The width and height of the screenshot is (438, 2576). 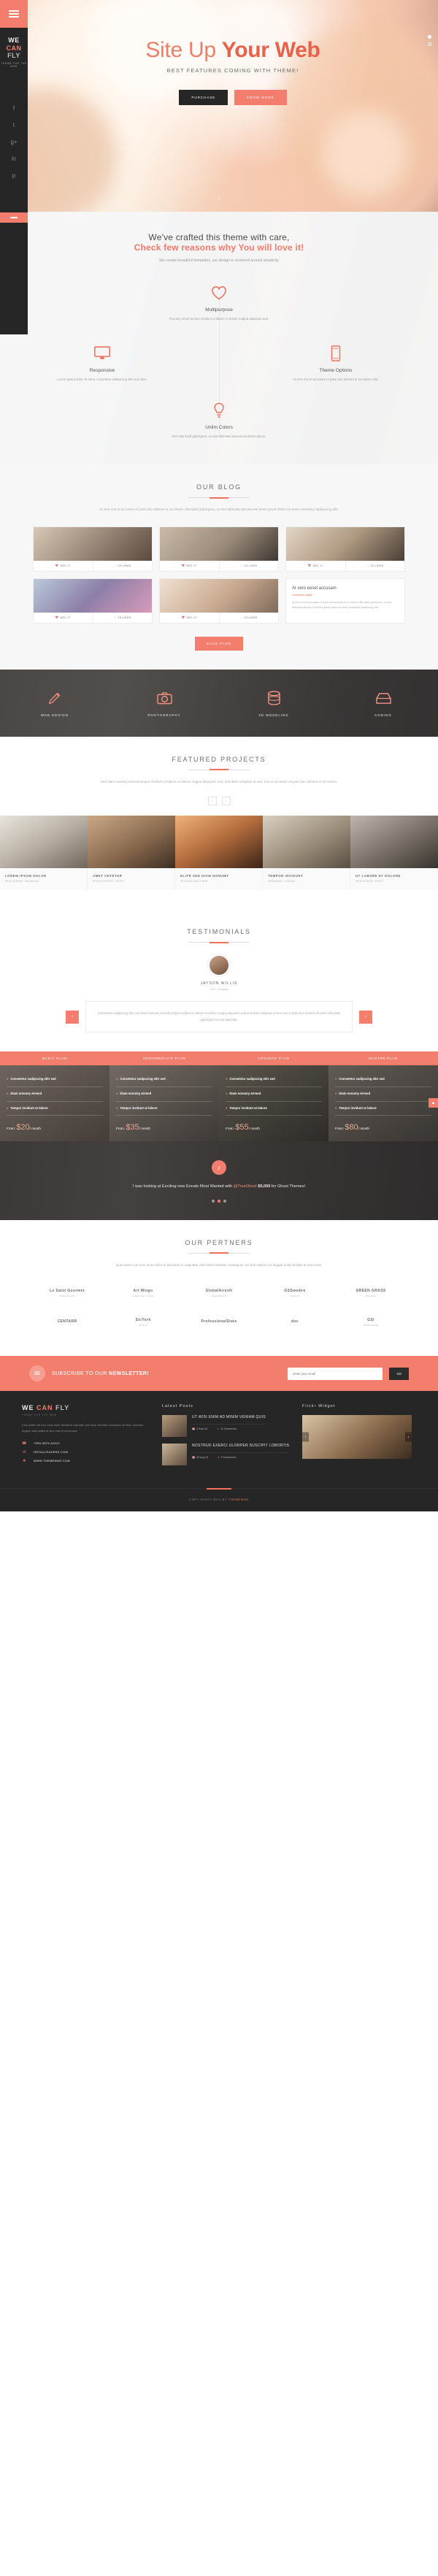 What do you see at coordinates (102, 353) in the screenshot?
I see `monitor-icon` at bounding box center [102, 353].